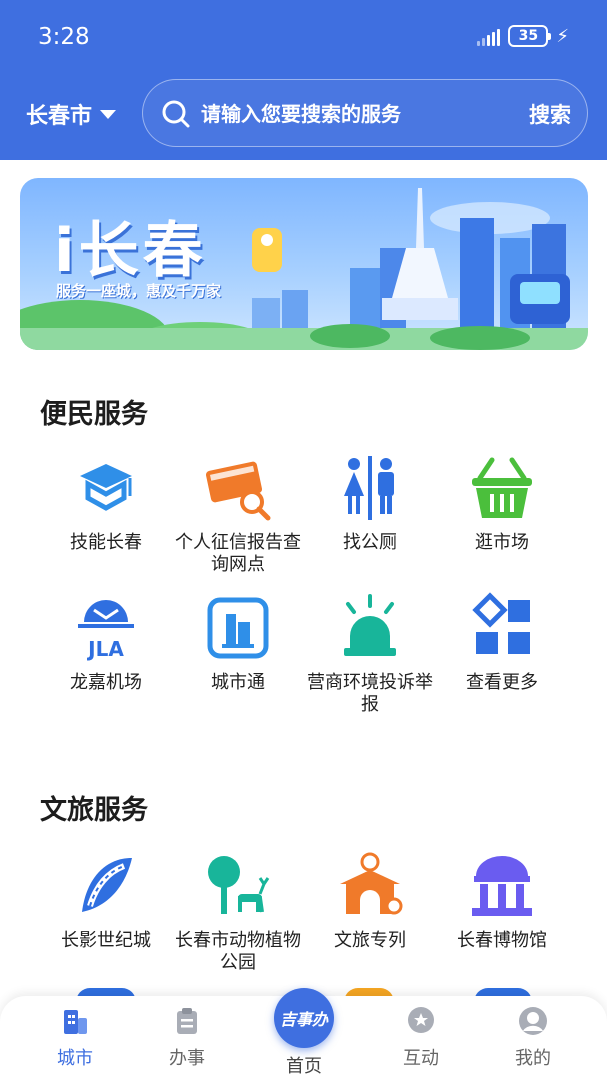 Image resolution: width=607 pixels, height=1080 pixels. Describe the element at coordinates (502, 940) in the screenshot. I see `culture-label: 长春博物馆` at that location.